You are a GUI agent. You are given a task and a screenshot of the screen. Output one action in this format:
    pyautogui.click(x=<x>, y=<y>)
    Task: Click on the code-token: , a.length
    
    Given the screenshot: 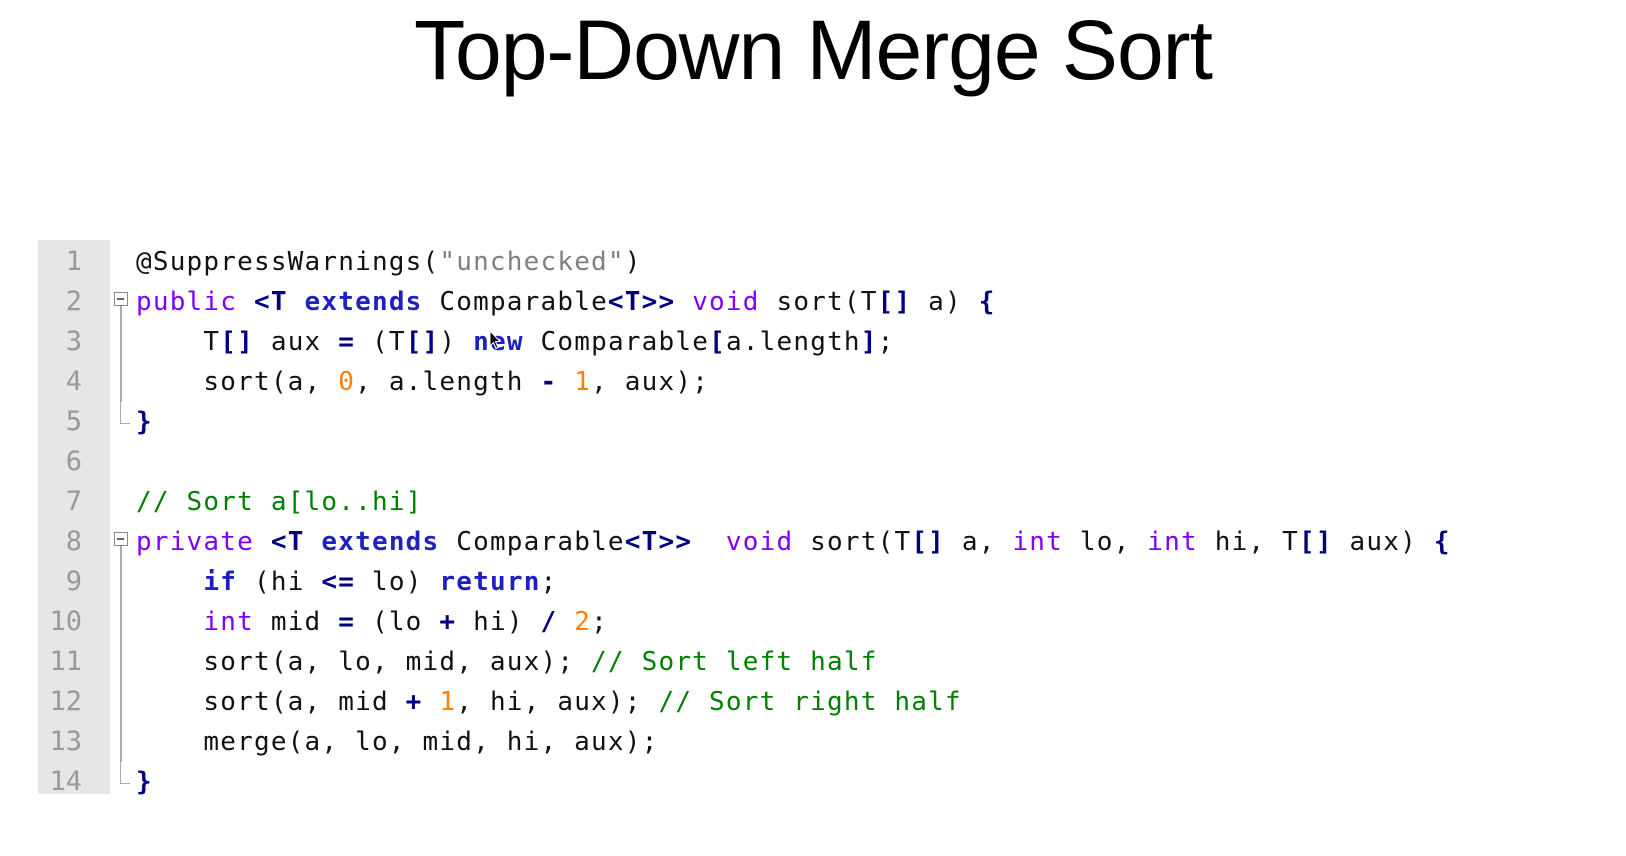 What is the action you would take?
    pyautogui.click(x=448, y=382)
    